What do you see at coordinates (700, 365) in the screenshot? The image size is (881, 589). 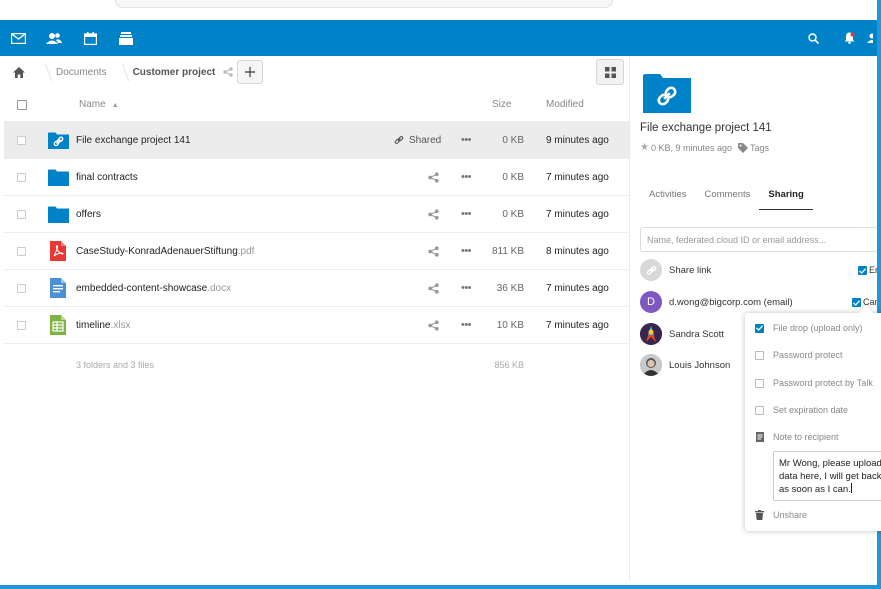 I see `share-recipient-name: Louis Johnson` at bounding box center [700, 365].